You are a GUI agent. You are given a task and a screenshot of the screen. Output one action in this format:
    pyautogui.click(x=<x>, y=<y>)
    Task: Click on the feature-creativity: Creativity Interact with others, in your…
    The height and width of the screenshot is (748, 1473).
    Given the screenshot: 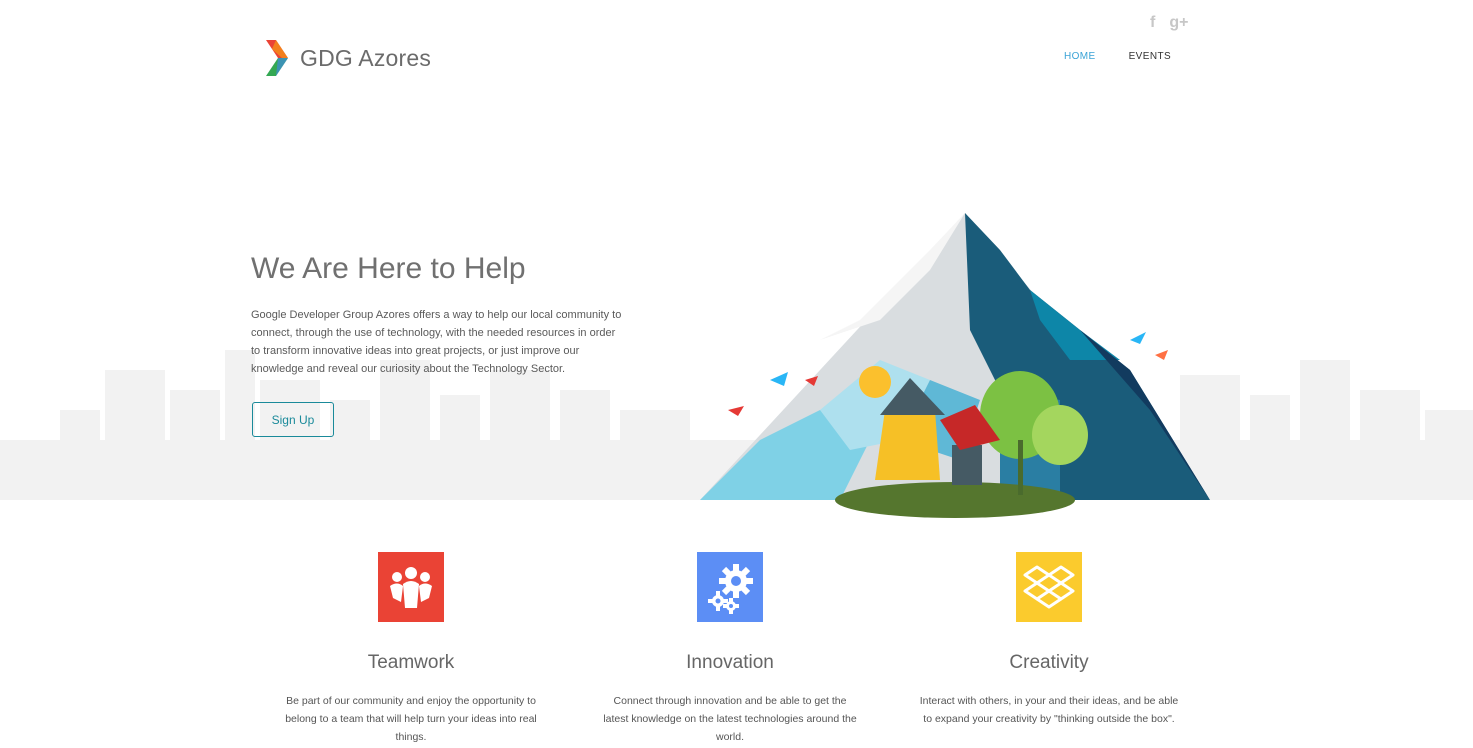 What is the action you would take?
    pyautogui.click(x=1049, y=640)
    